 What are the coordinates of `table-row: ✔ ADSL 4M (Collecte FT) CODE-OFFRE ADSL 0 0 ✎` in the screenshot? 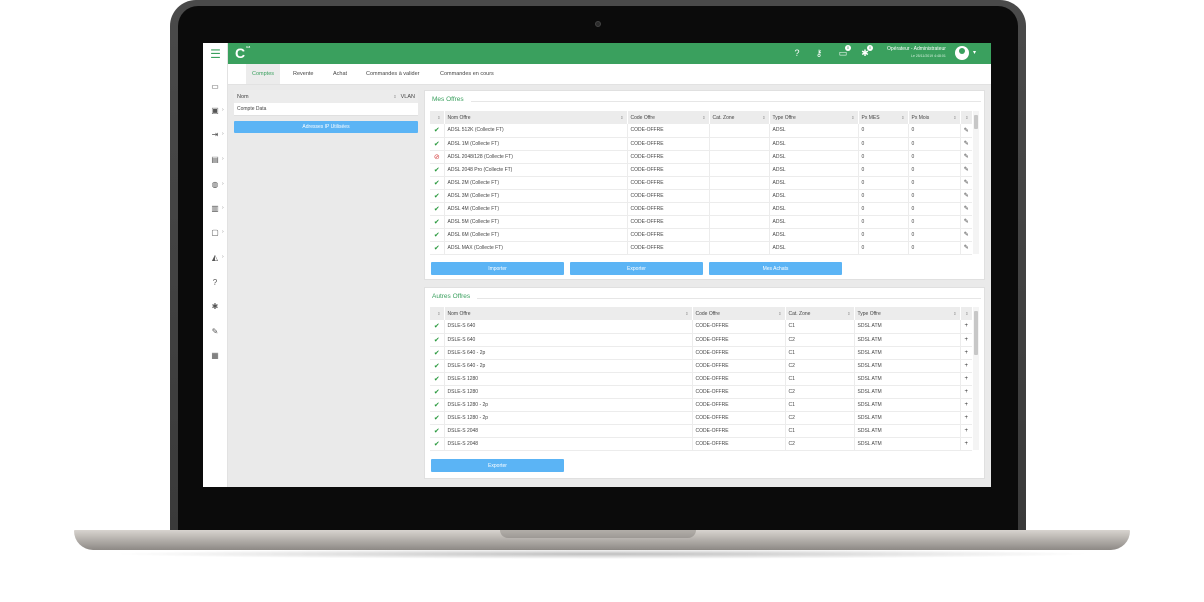 It's located at (701, 209).